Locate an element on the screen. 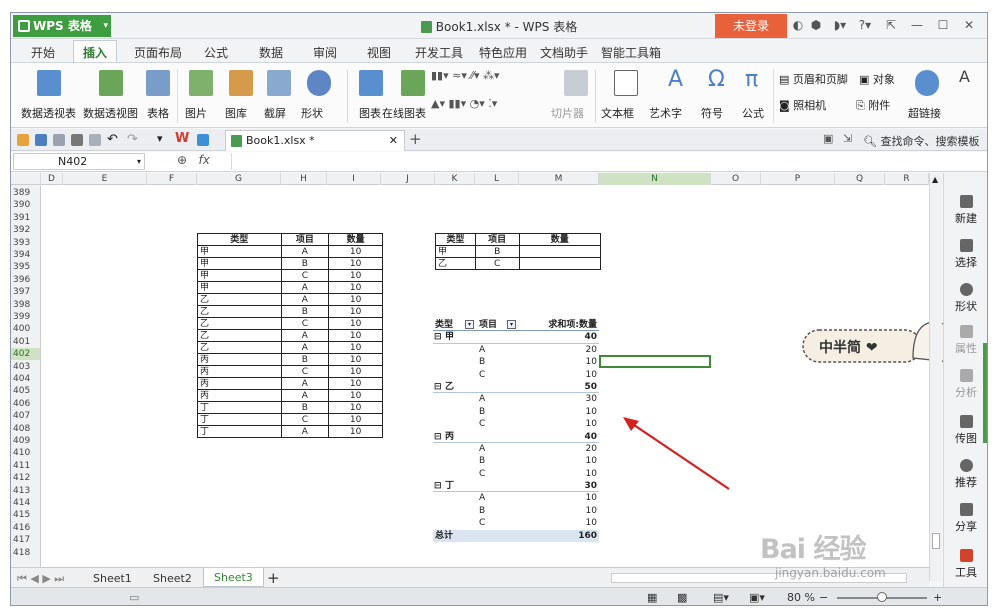  hyperlink-button: 超链接 is located at coordinates (924, 113).